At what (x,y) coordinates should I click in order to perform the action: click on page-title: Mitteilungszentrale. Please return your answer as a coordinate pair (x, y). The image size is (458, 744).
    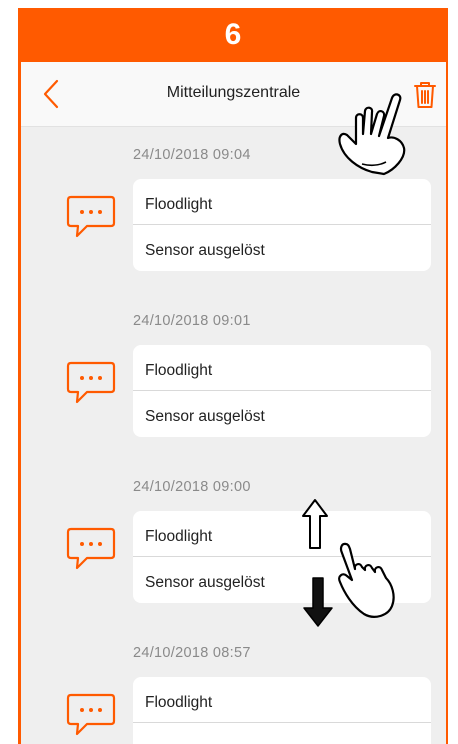
    Looking at the image, I should click on (233, 92).